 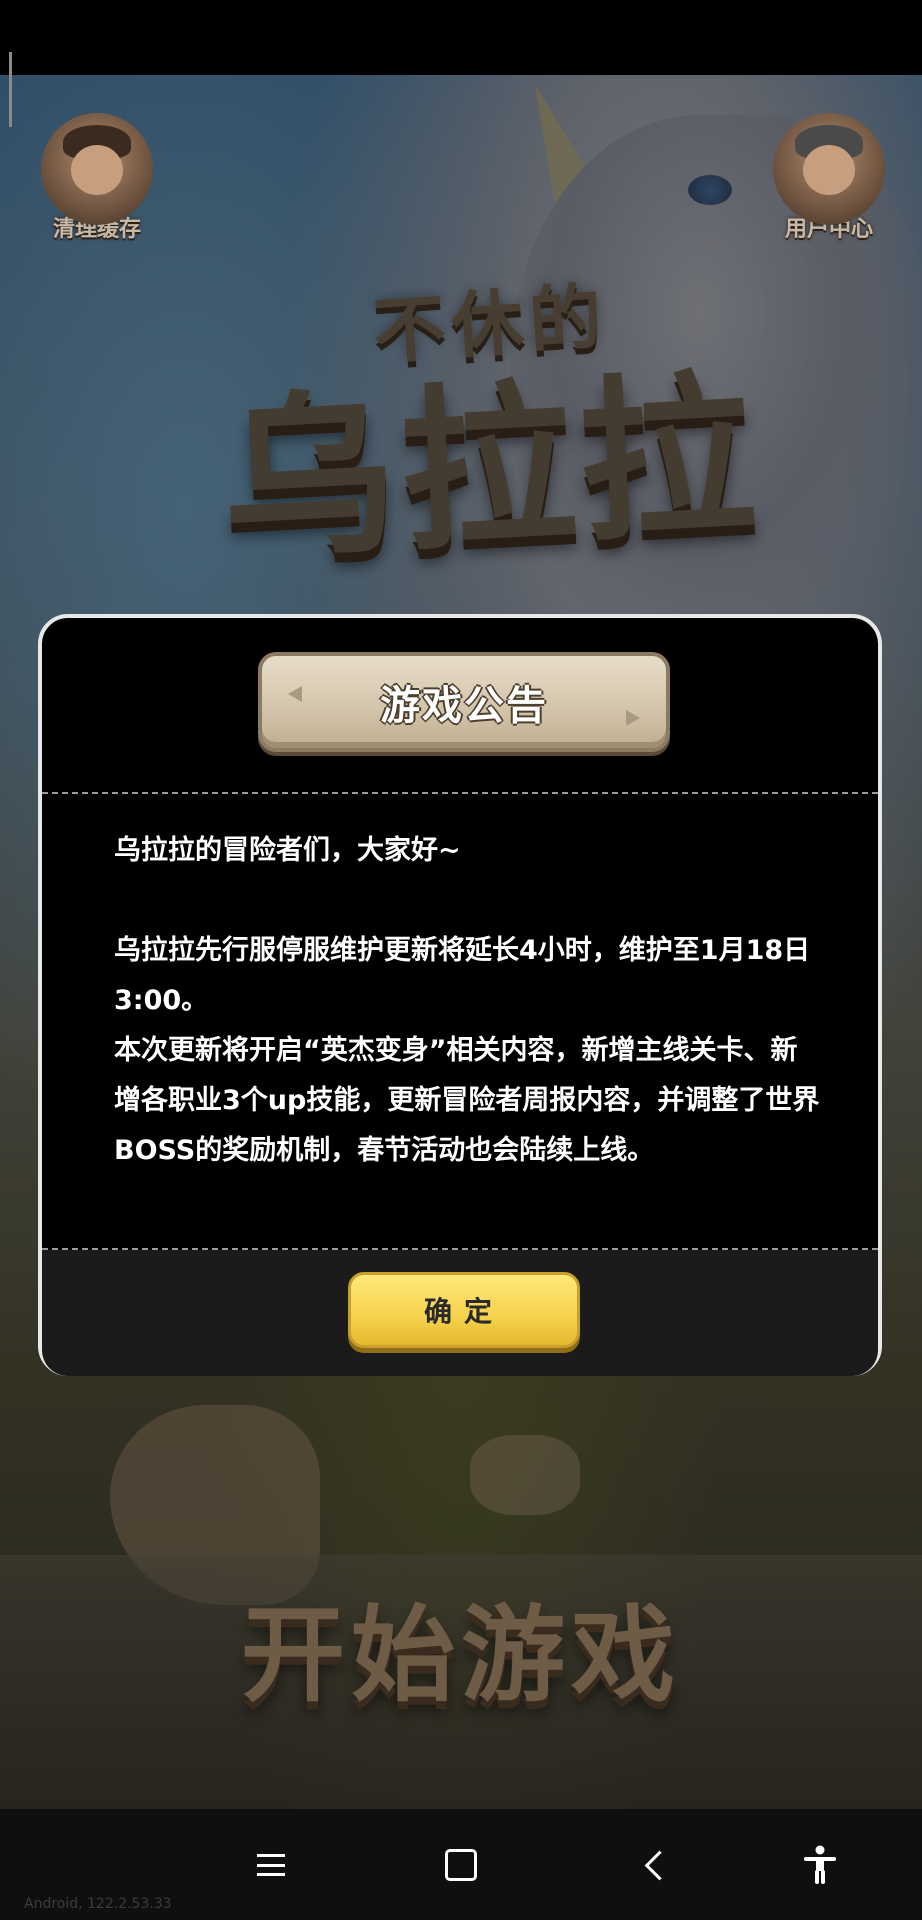 I want to click on home-button, so click(x=461, y=1865).